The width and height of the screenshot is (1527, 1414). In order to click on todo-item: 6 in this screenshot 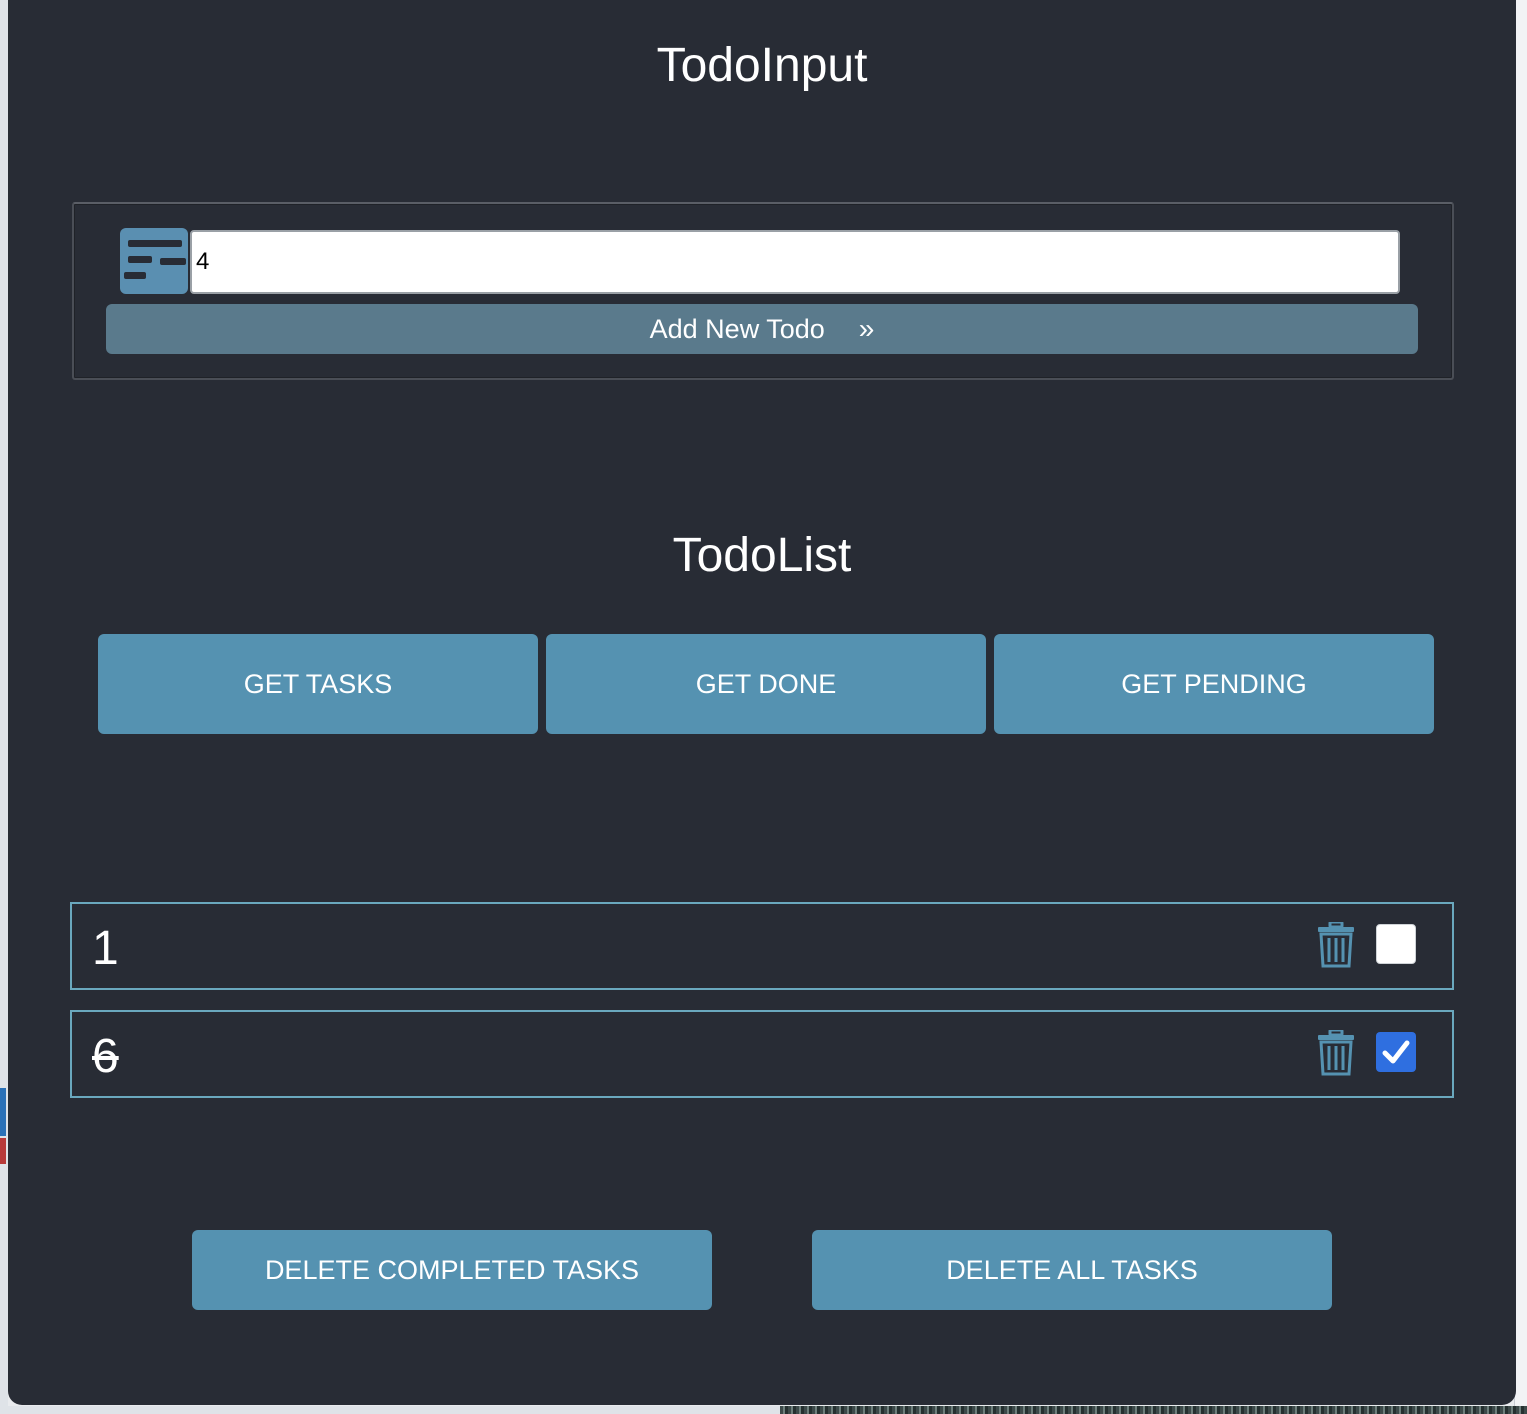, I will do `click(762, 1054)`.